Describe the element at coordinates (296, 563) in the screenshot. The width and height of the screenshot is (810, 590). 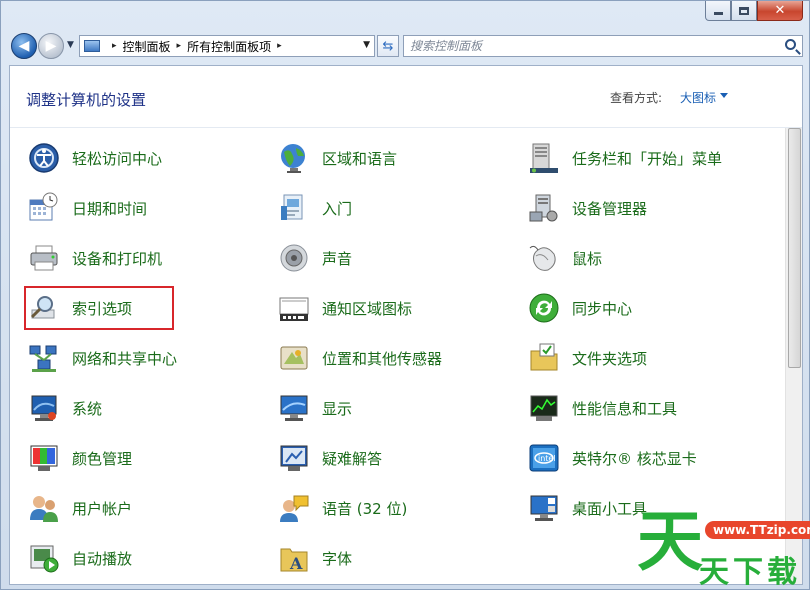
I see `svg-text: A` at that location.